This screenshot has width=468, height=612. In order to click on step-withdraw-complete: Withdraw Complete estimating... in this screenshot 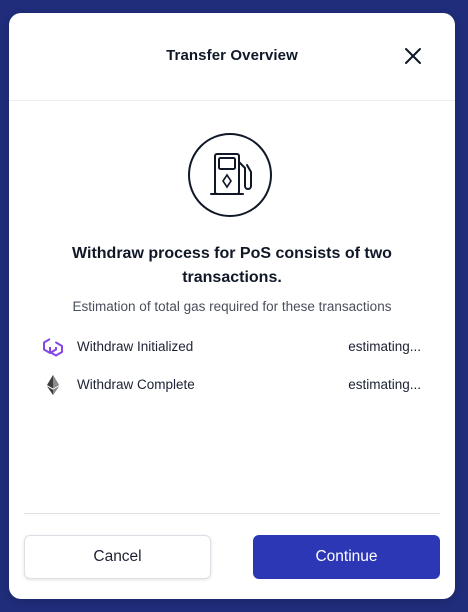, I will do `click(232, 385)`.